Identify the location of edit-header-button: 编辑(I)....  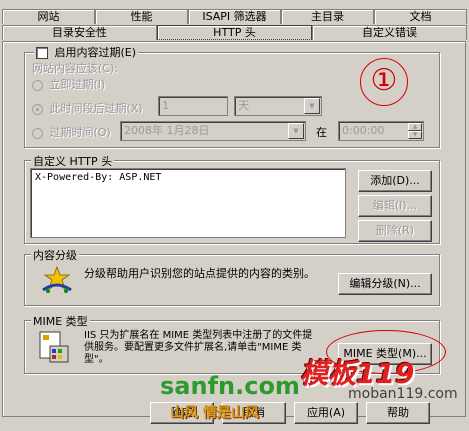
(395, 206).